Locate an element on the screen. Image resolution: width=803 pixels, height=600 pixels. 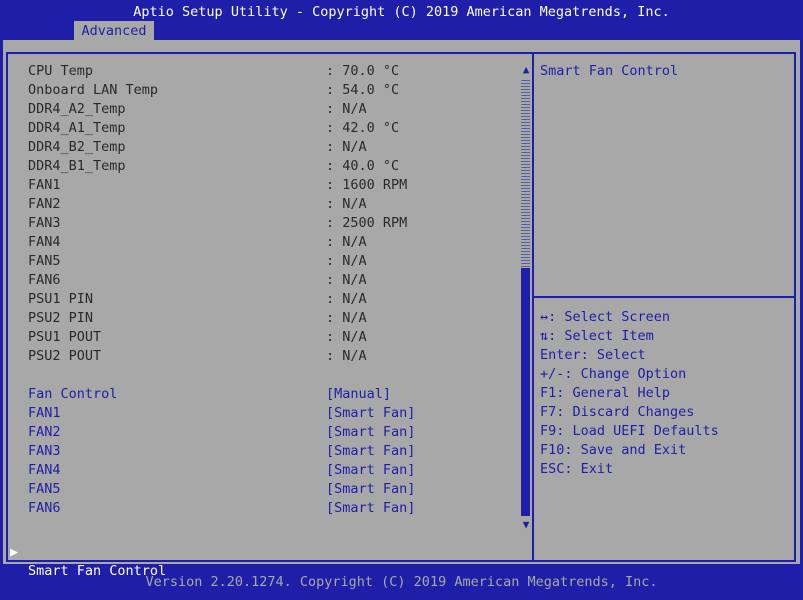
key-help-item: +/-: Change Option is located at coordinates (613, 374).